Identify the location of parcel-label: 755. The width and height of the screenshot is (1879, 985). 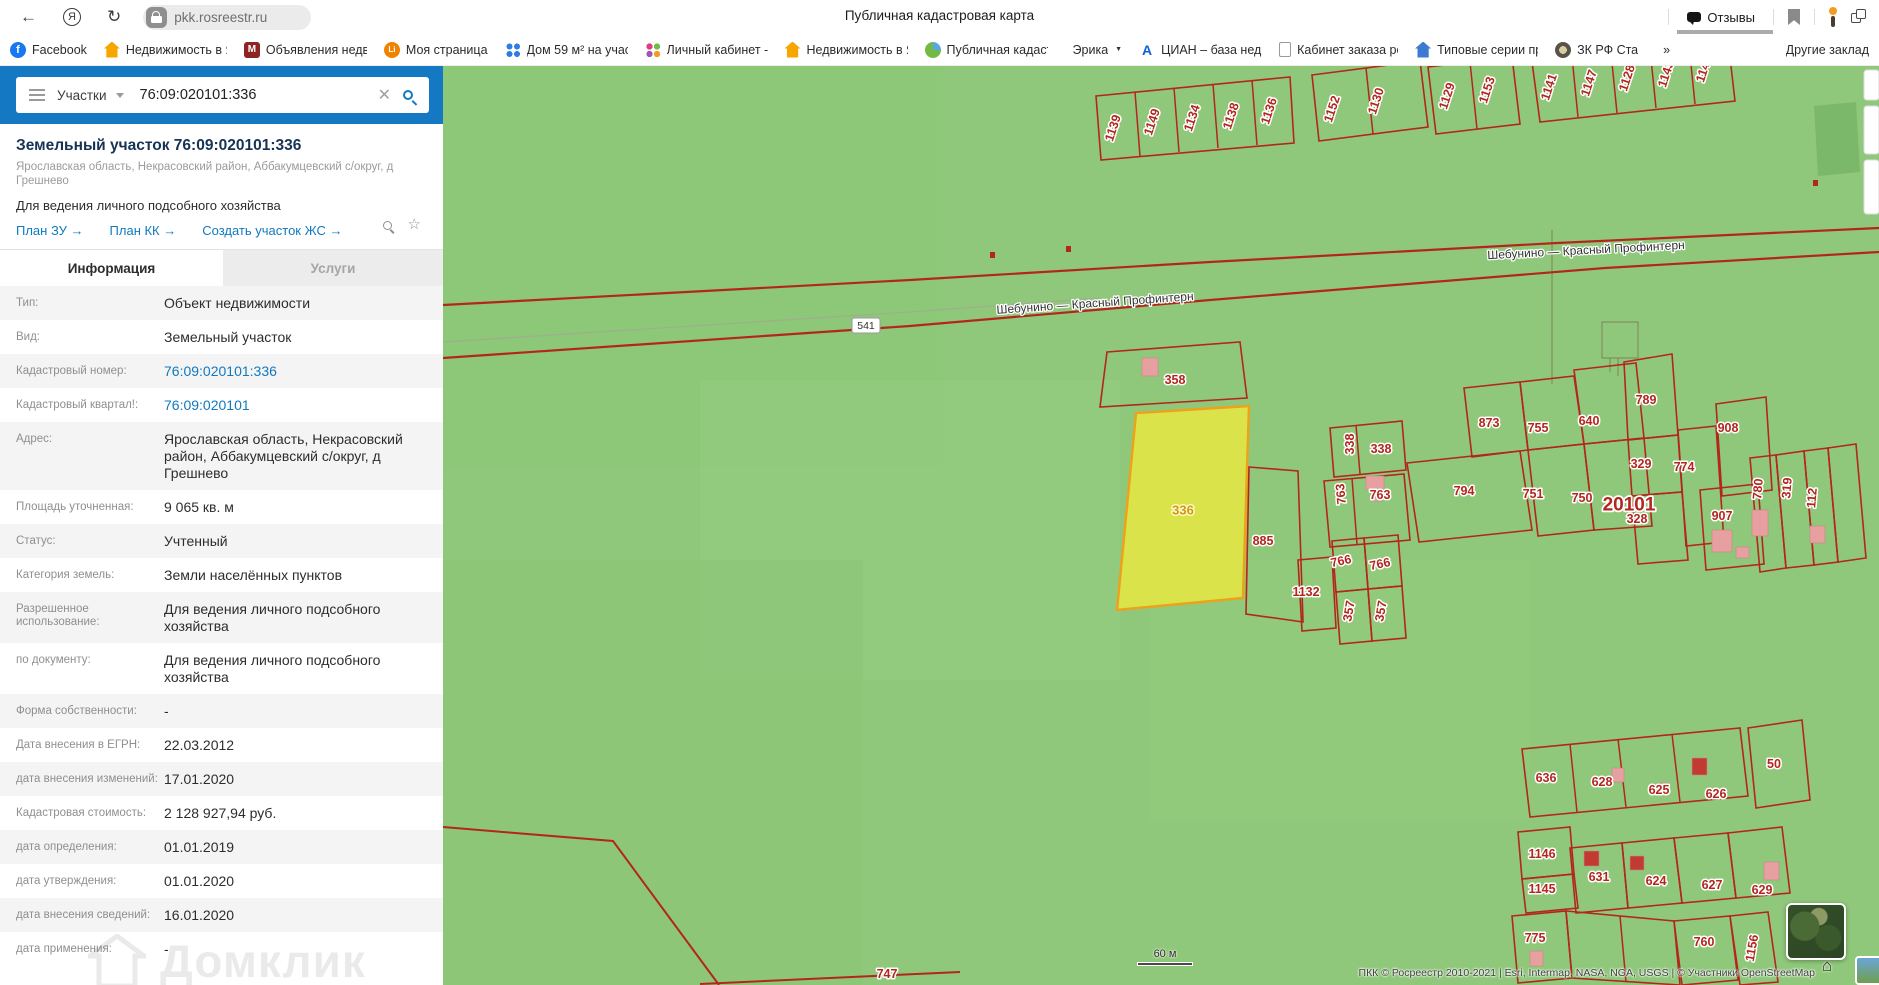
(1538, 428).